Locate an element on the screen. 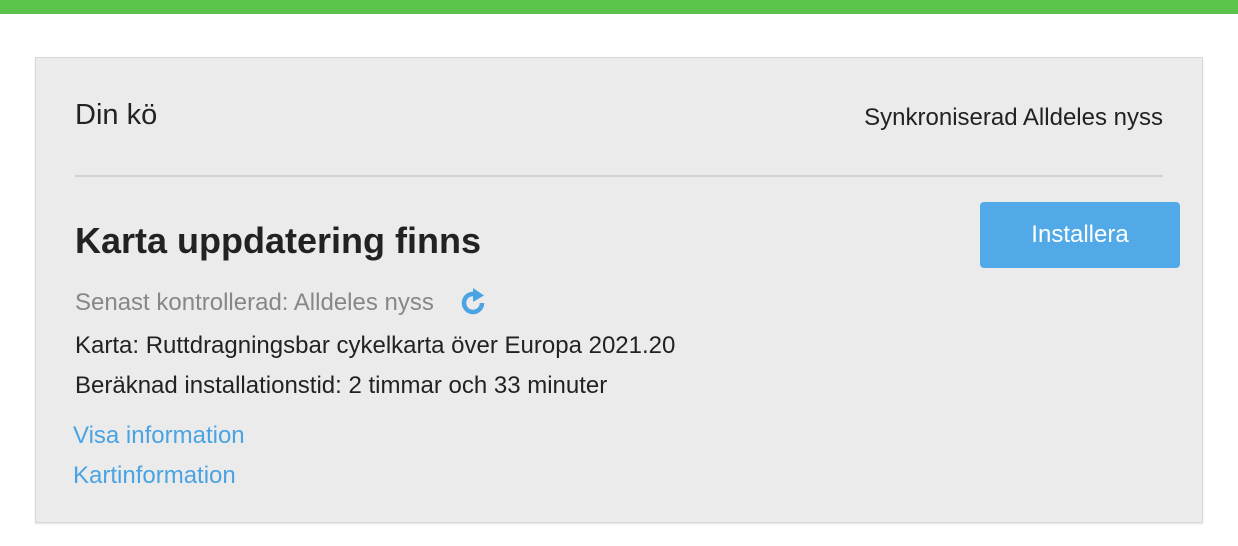  last-checked-text: Senast kontrollerad: Alldeles nyss is located at coordinates (254, 302).